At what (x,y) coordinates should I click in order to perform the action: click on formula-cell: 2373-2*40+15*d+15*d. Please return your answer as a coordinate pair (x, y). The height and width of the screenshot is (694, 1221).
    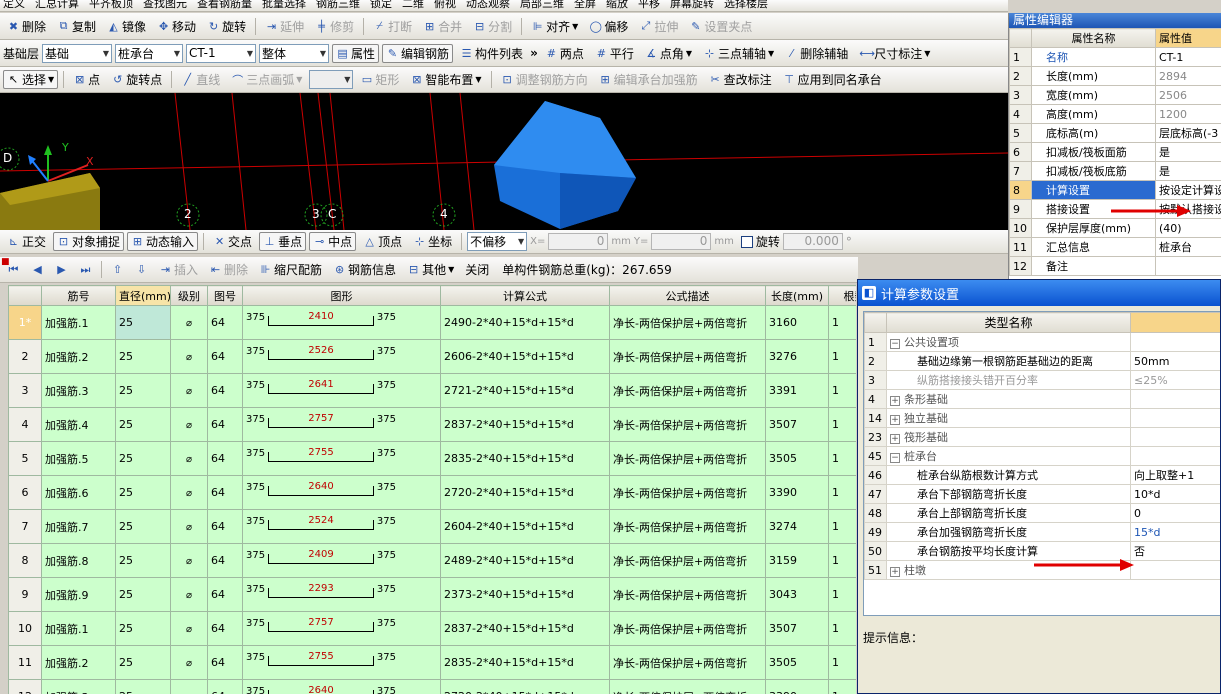
    Looking at the image, I should click on (525, 594).